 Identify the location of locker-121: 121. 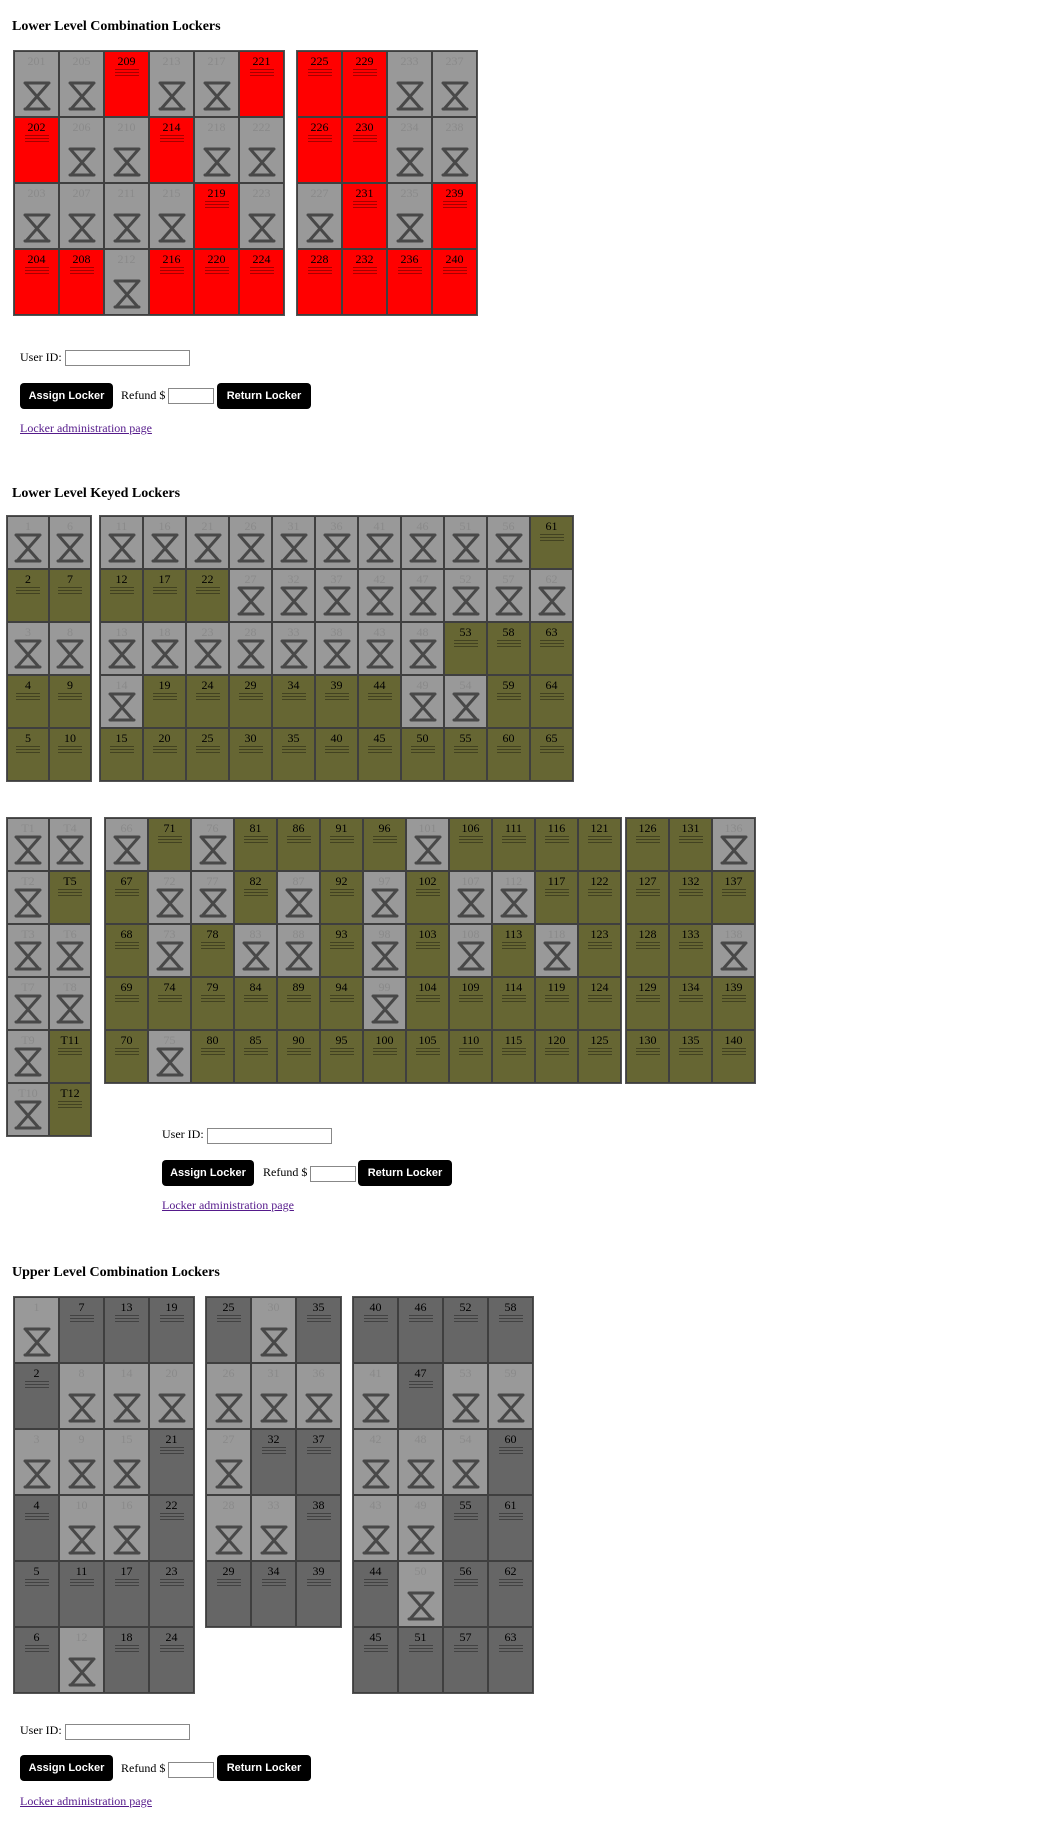
(599, 844).